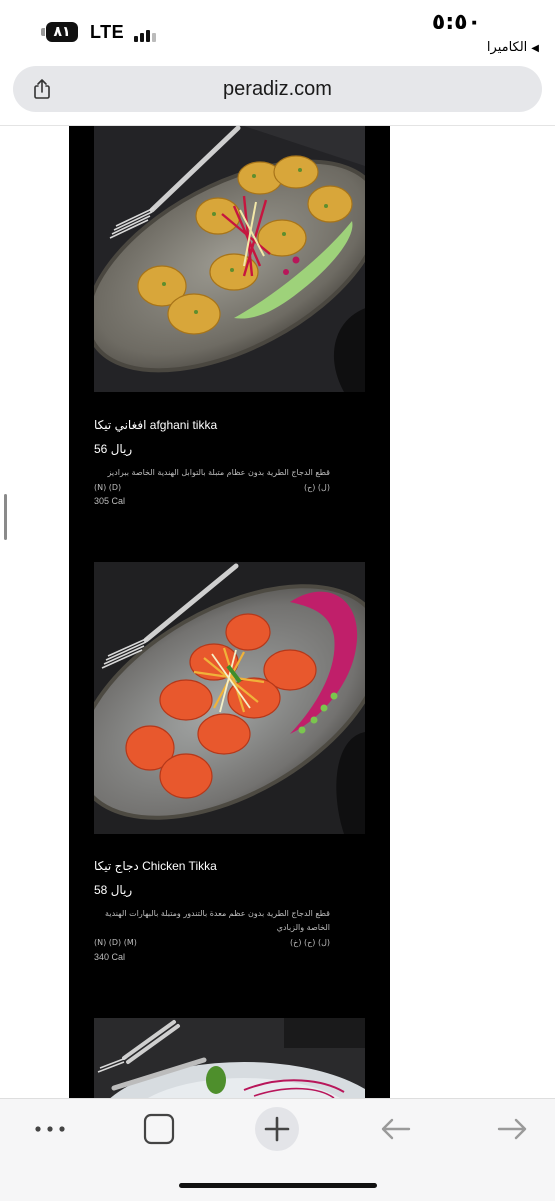 Image resolution: width=555 pixels, height=1201 pixels. I want to click on allergens-en: (N) (D), so click(108, 487).